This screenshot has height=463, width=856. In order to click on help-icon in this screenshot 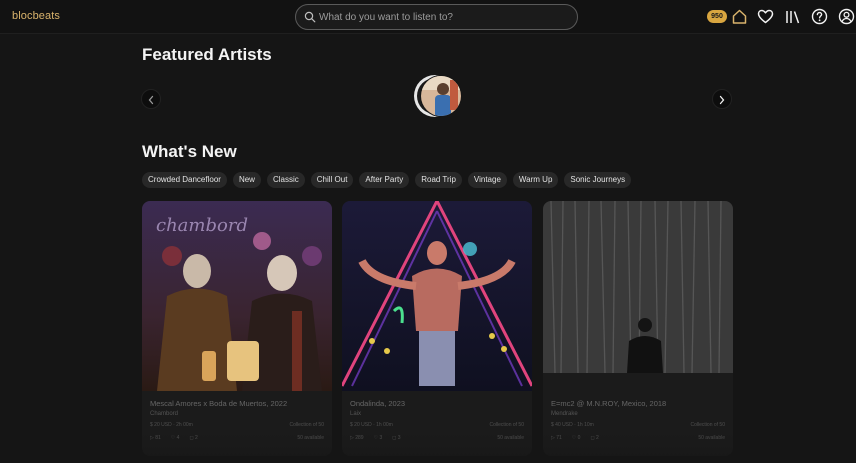, I will do `click(819, 16)`.